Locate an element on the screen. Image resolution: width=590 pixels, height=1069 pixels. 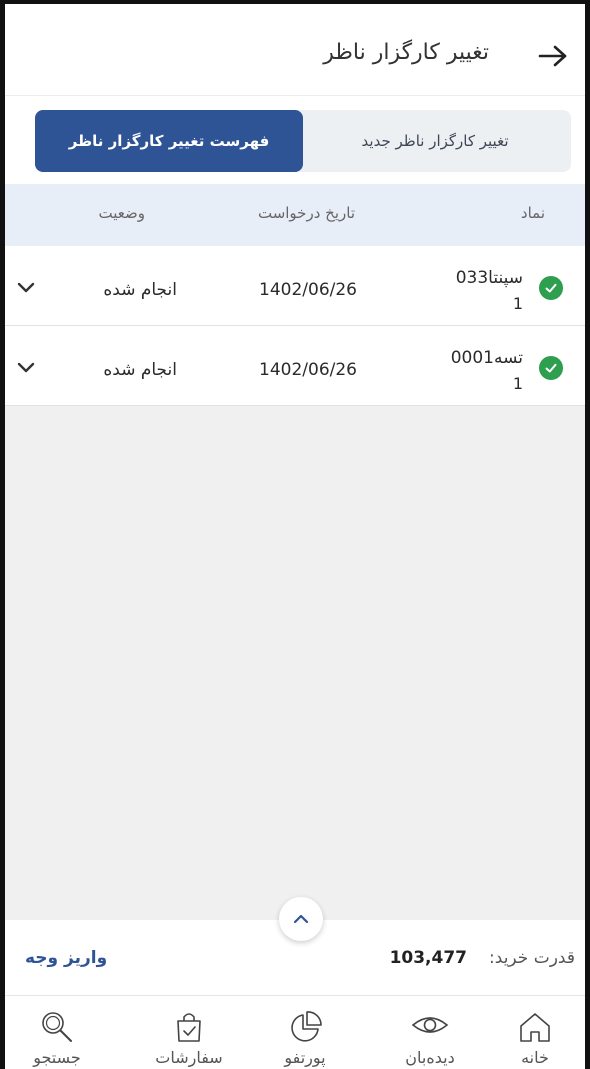
buying-power-value: 103,477 is located at coordinates (428, 958).